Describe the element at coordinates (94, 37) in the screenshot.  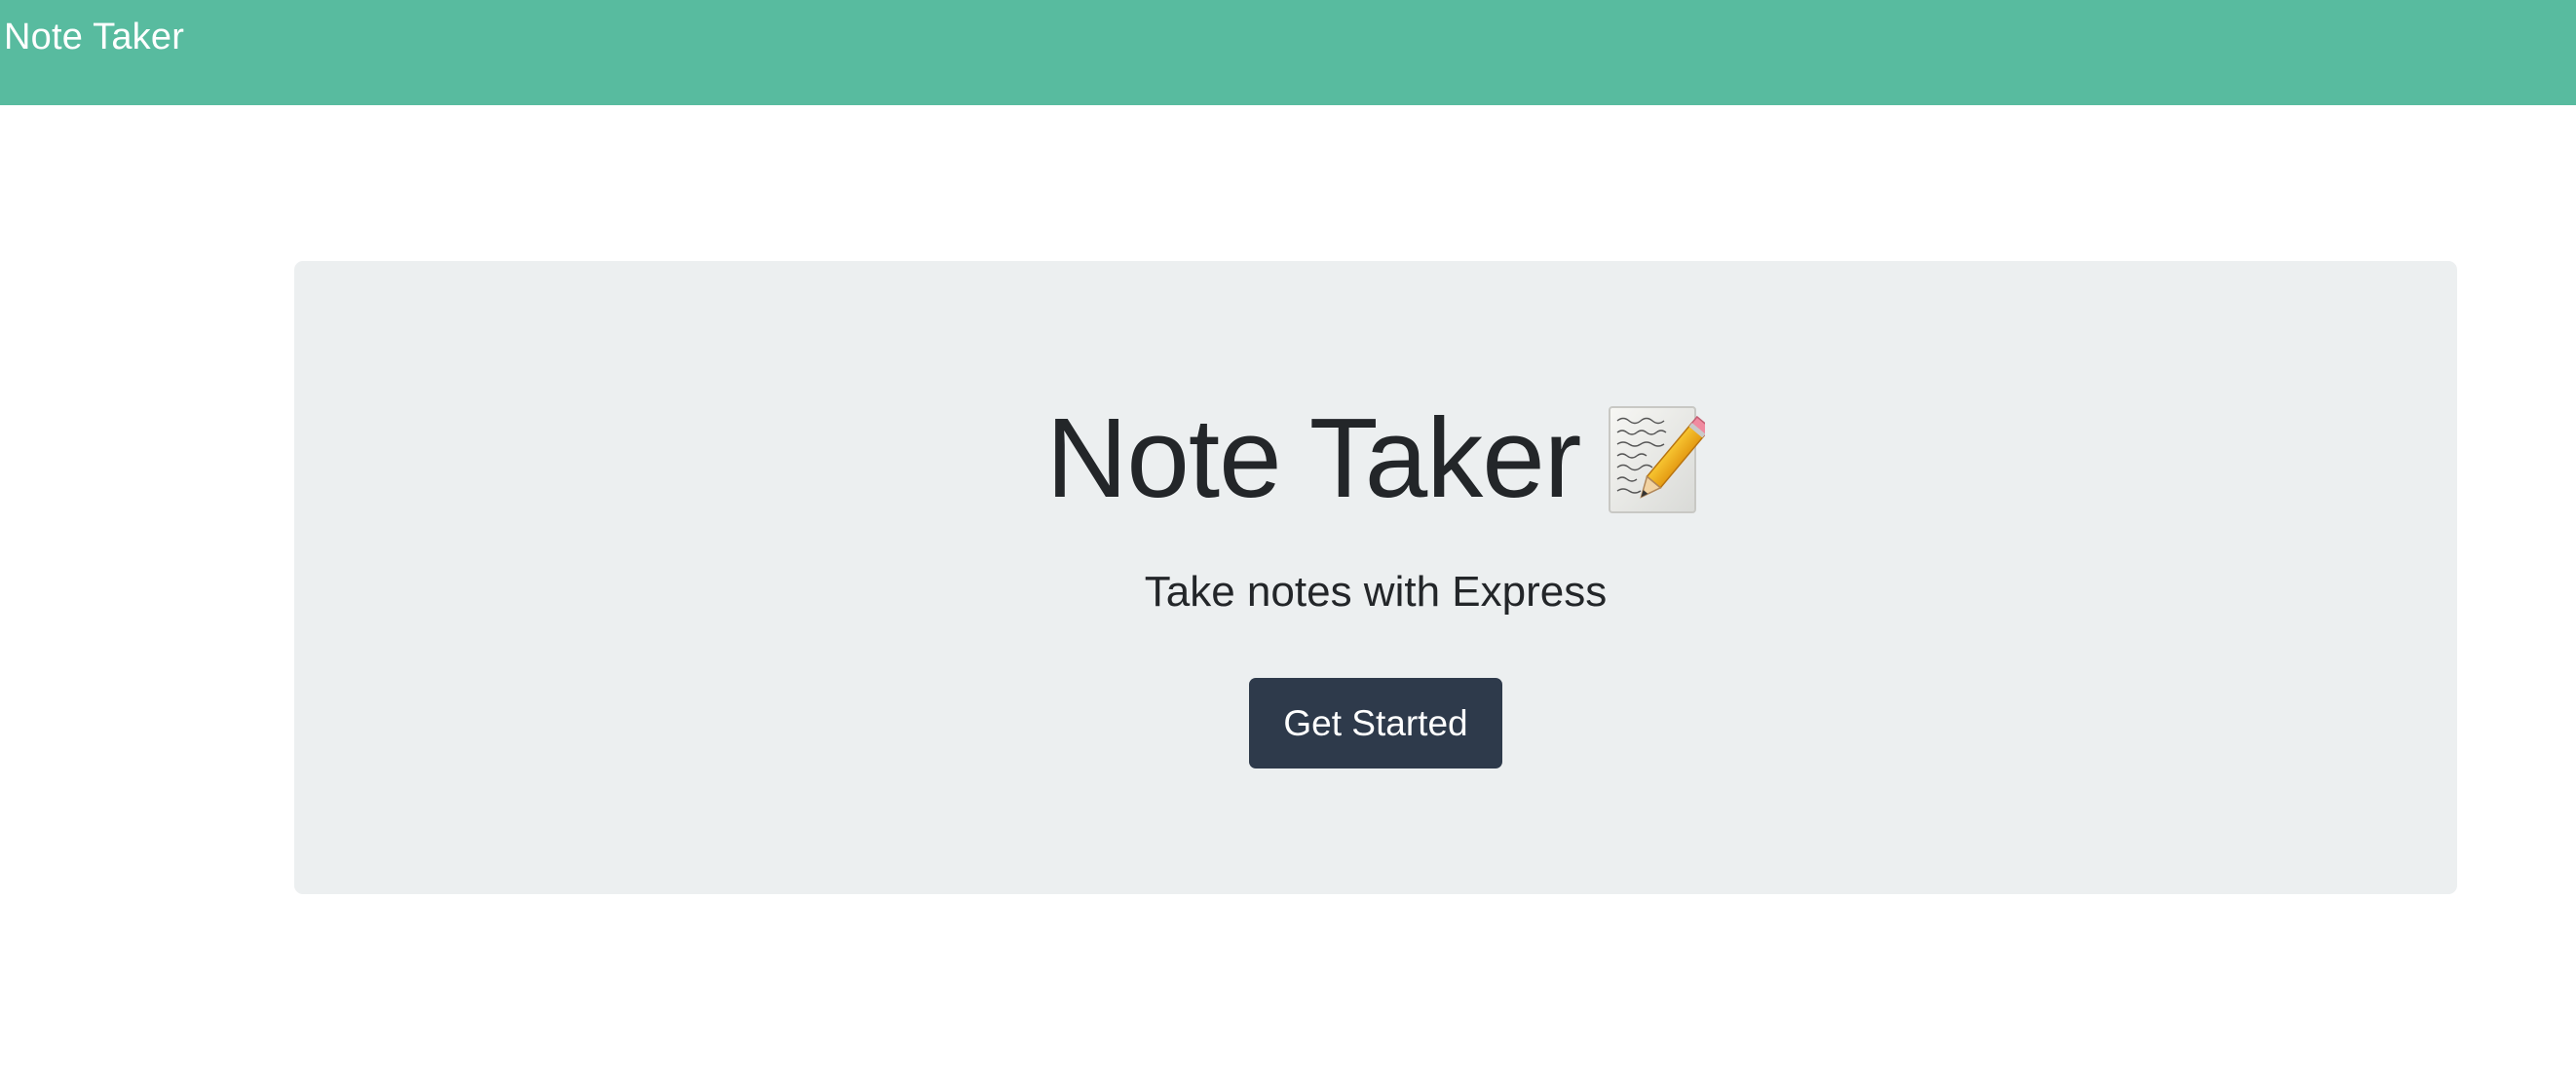
I see `navbar-brand-link: Note Taker` at that location.